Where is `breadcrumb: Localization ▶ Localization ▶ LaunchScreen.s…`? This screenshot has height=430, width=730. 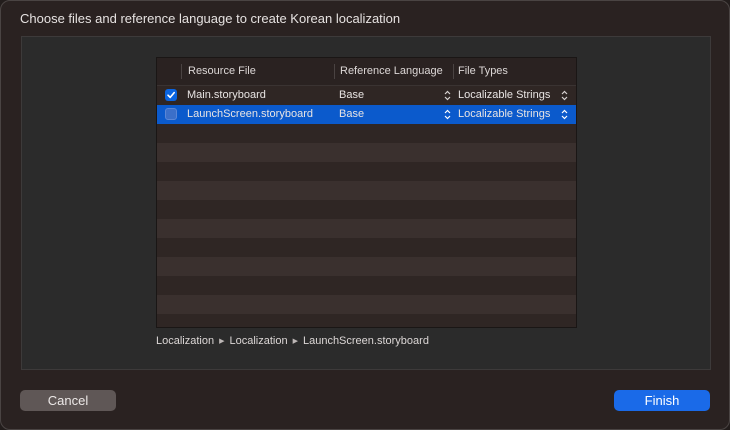
breadcrumb: Localization ▶ Localization ▶ LaunchScreen.s… is located at coordinates (292, 341).